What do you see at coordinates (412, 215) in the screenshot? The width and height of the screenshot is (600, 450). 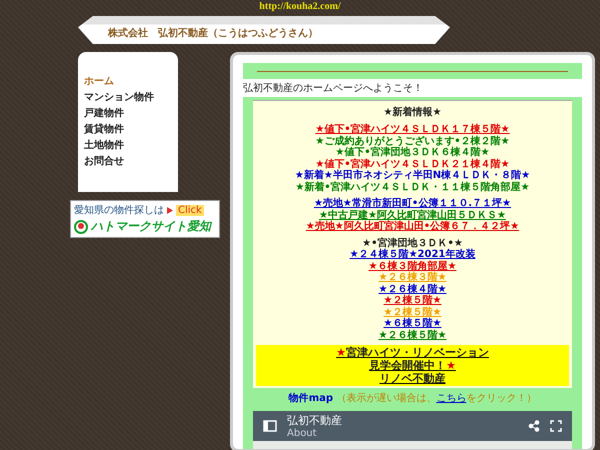 I see `news-link: ★中古戸建★阿久比町宮津山田５ＤＫＳ★` at bounding box center [412, 215].